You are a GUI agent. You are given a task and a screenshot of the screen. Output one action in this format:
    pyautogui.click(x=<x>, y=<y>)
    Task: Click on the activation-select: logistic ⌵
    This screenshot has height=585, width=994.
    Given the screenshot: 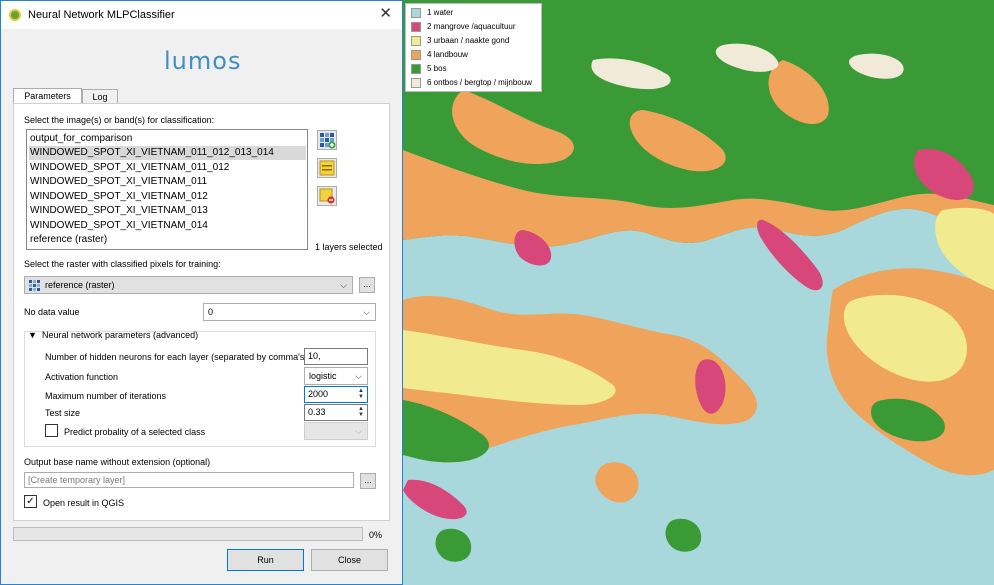 What is the action you would take?
    pyautogui.click(x=336, y=376)
    